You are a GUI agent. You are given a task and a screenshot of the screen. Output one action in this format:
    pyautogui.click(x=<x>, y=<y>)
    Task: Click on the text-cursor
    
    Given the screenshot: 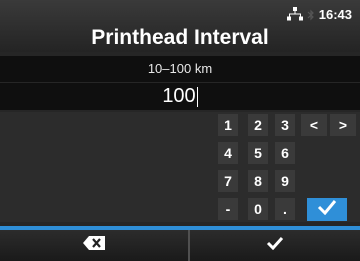 What is the action you would take?
    pyautogui.click(x=197, y=96)
    